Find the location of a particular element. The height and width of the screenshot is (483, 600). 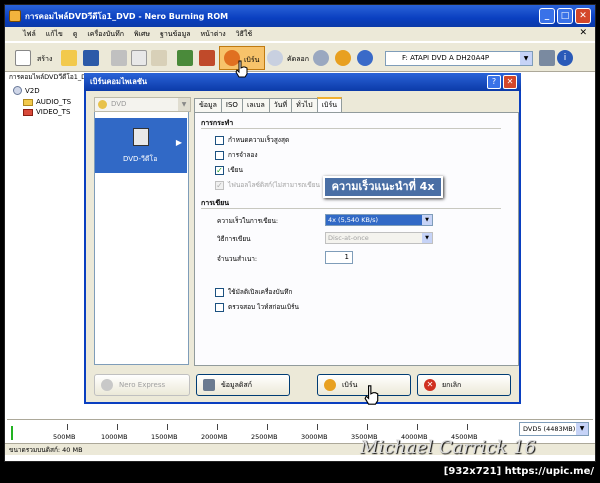

multi-recorder-checkbox: ใช้มัลติเปิลเครื่องบันทึก is located at coordinates (253, 292).